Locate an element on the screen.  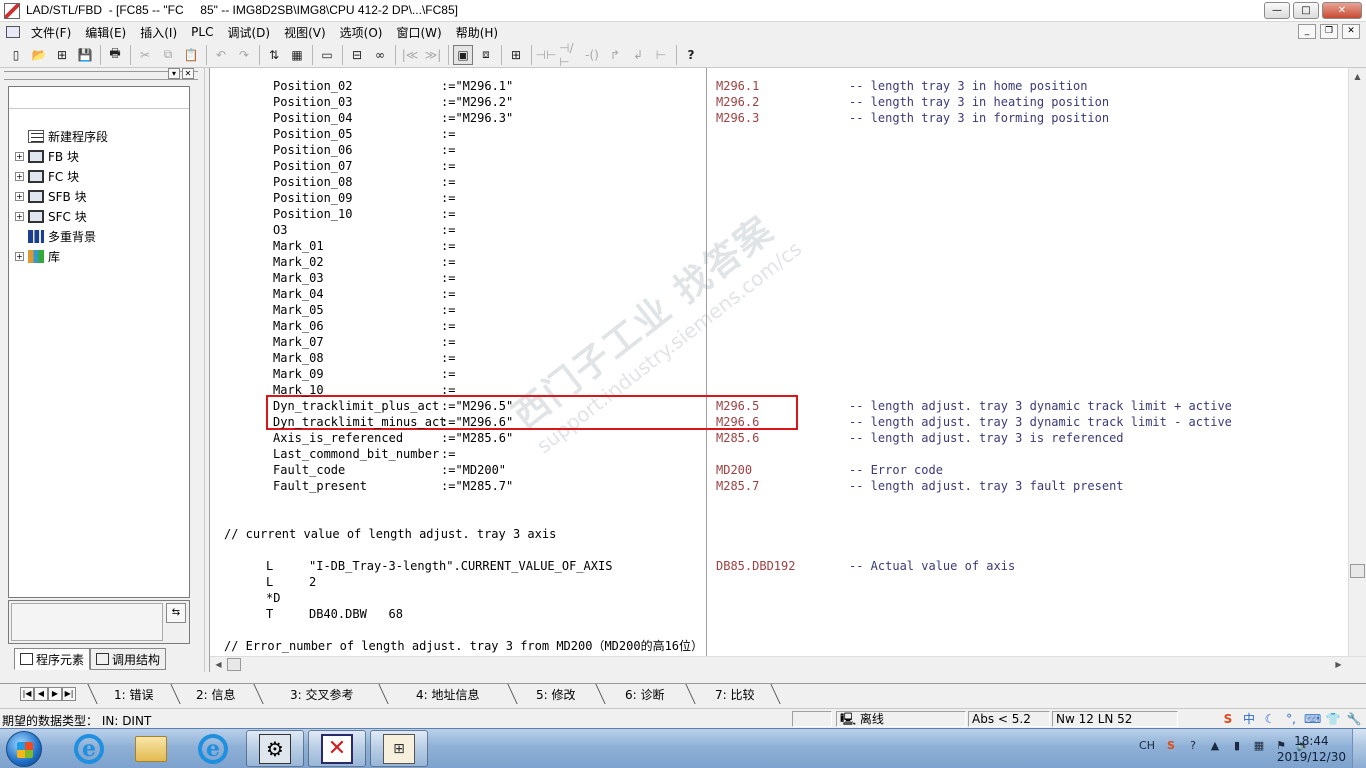
bookmark-next-icon: ≫| is located at coordinates (433, 55).